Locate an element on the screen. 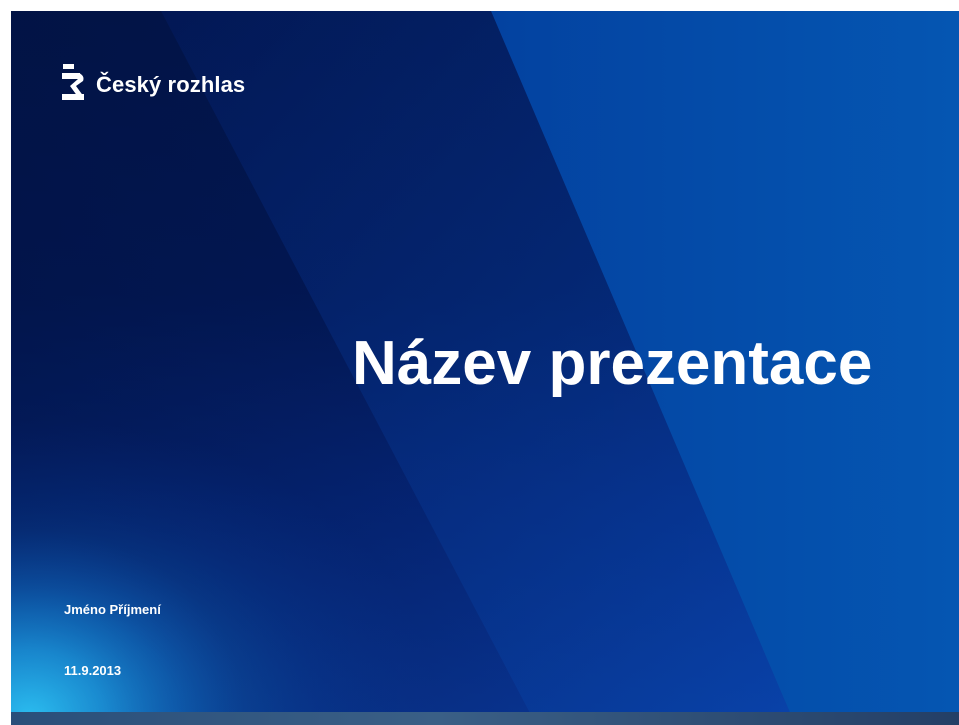  slide-bottom-bar is located at coordinates (485, 718).